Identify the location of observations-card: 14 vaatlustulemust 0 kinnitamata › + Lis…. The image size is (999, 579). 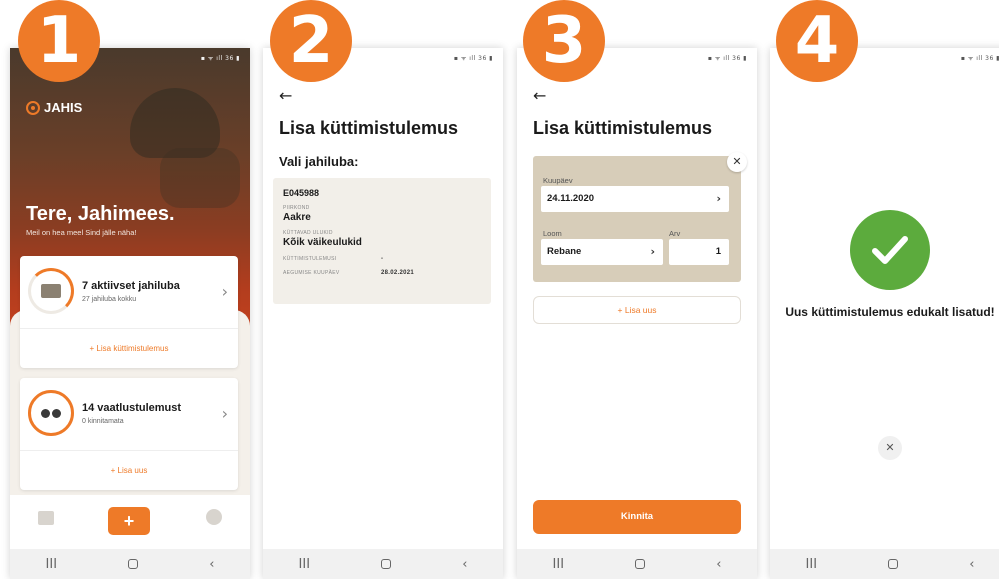
(129, 434).